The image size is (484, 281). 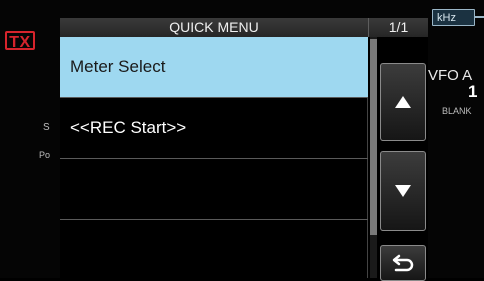 I want to click on vfo-number: 1, so click(x=473, y=91).